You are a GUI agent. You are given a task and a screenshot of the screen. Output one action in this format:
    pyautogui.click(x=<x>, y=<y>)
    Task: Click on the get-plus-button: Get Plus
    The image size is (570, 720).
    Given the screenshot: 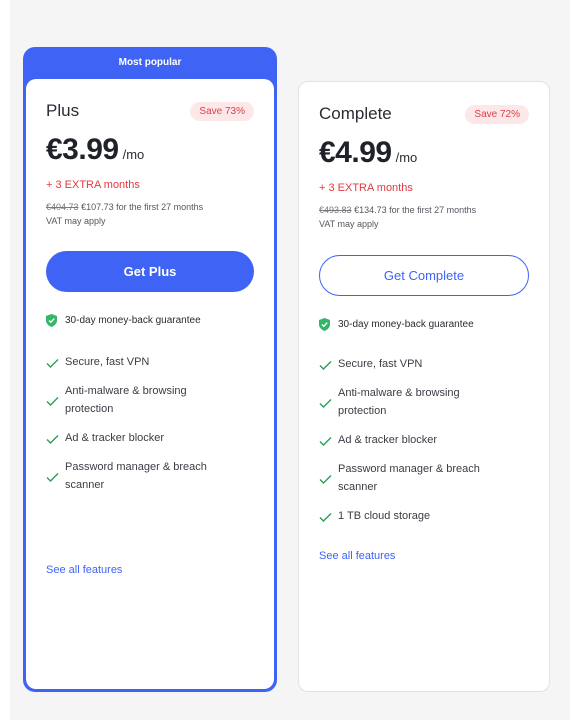 What is the action you would take?
    pyautogui.click(x=150, y=271)
    